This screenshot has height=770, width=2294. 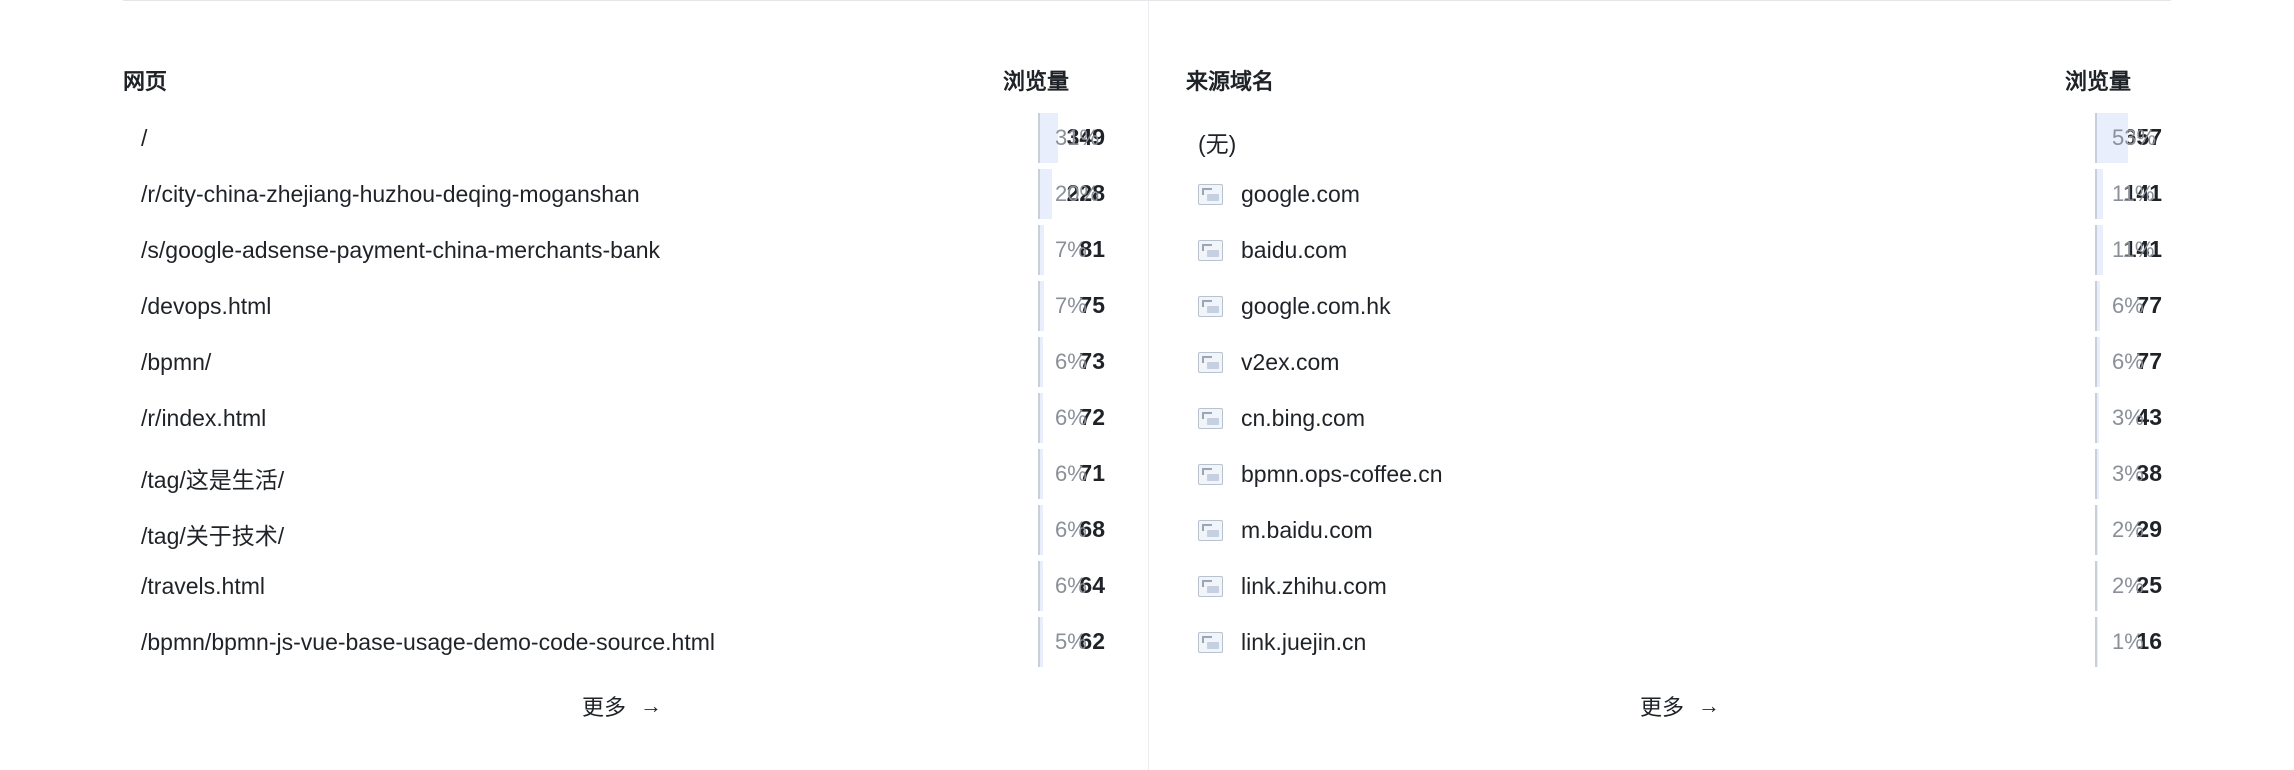 I want to click on page-row: /travels.html 64 6%, so click(x=614, y=586).